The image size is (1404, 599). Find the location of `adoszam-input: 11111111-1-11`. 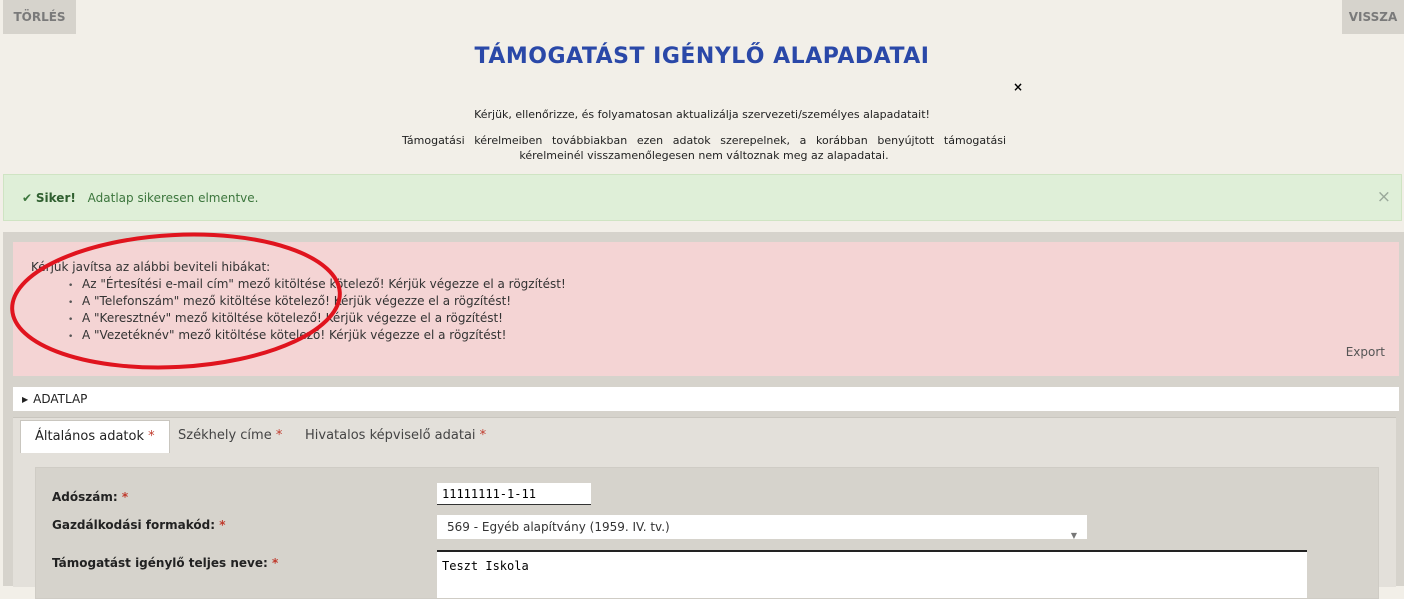

adoszam-input: 11111111-1-11 is located at coordinates (514, 494).